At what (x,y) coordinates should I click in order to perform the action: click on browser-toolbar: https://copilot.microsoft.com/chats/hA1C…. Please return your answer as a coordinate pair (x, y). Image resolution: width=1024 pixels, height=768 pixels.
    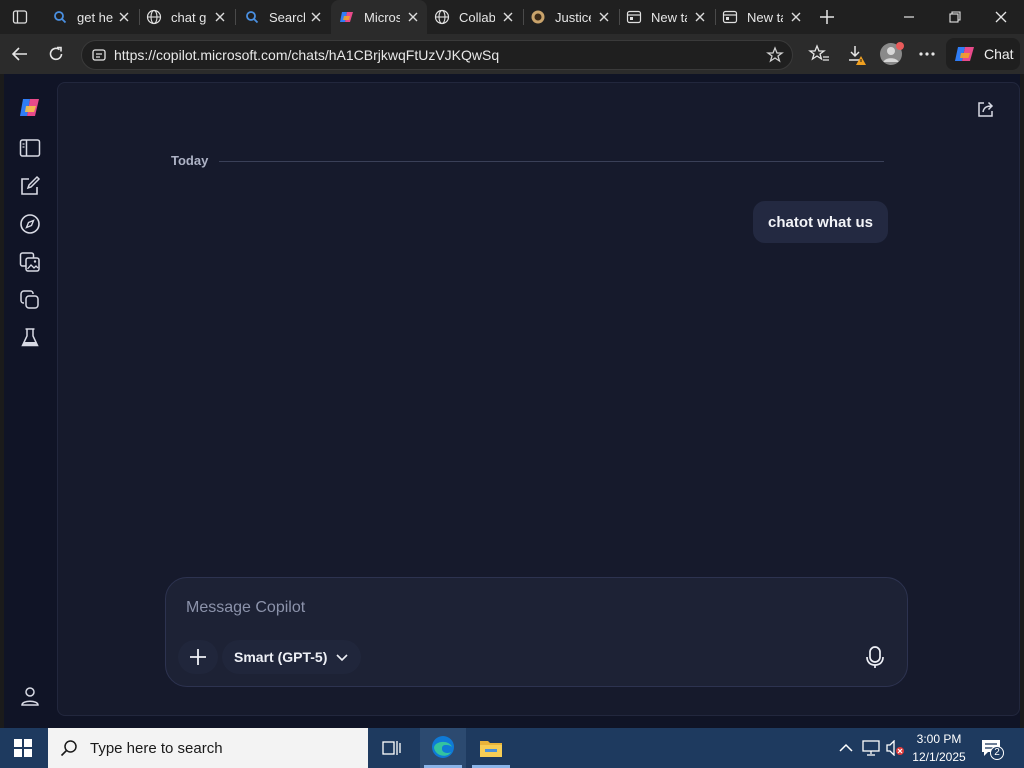
    Looking at the image, I should click on (512, 54).